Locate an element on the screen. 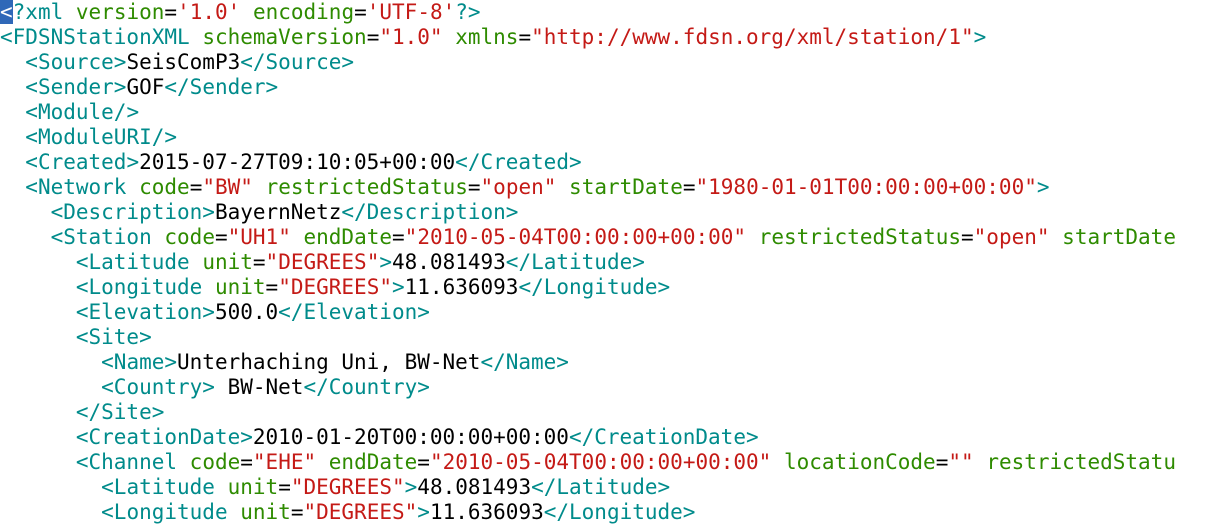 The width and height of the screenshot is (1206, 531). xml-attribute-name: restrictedStatu is located at coordinates (1081, 462).